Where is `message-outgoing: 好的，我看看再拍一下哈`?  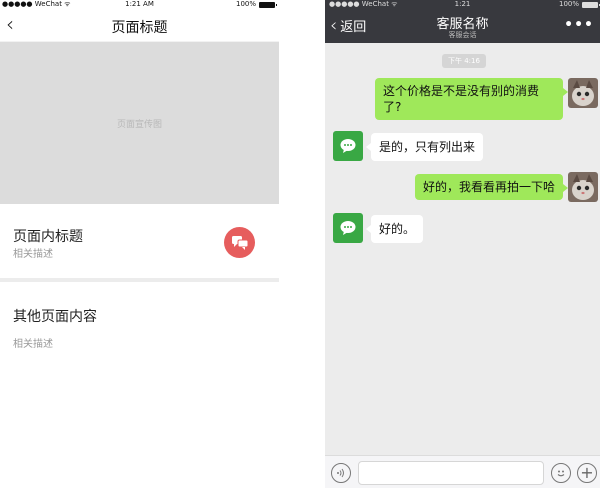 message-outgoing: 好的，我看看再拍一下哈 is located at coordinates (472, 187).